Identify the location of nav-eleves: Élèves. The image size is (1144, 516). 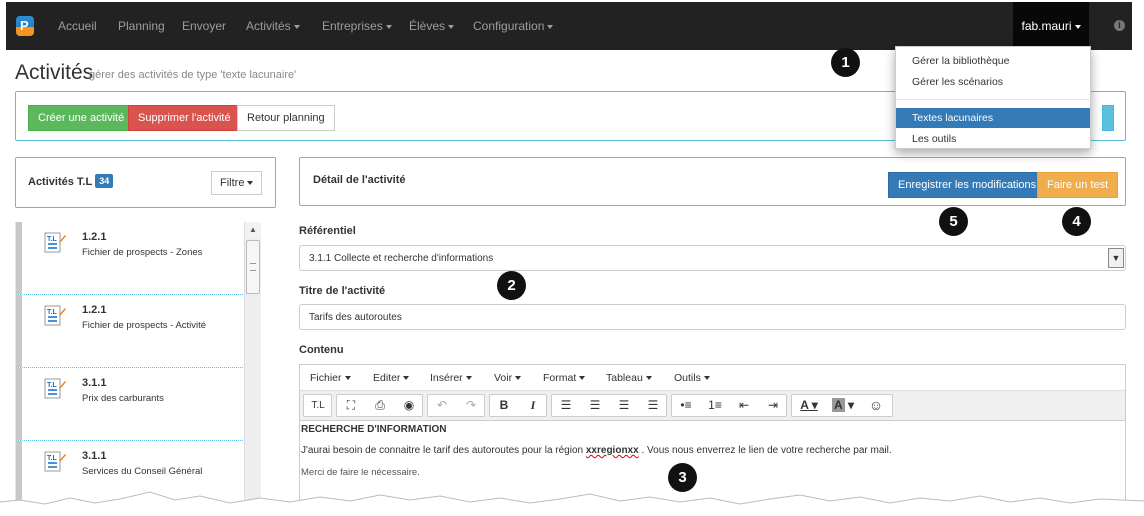
(432, 26).